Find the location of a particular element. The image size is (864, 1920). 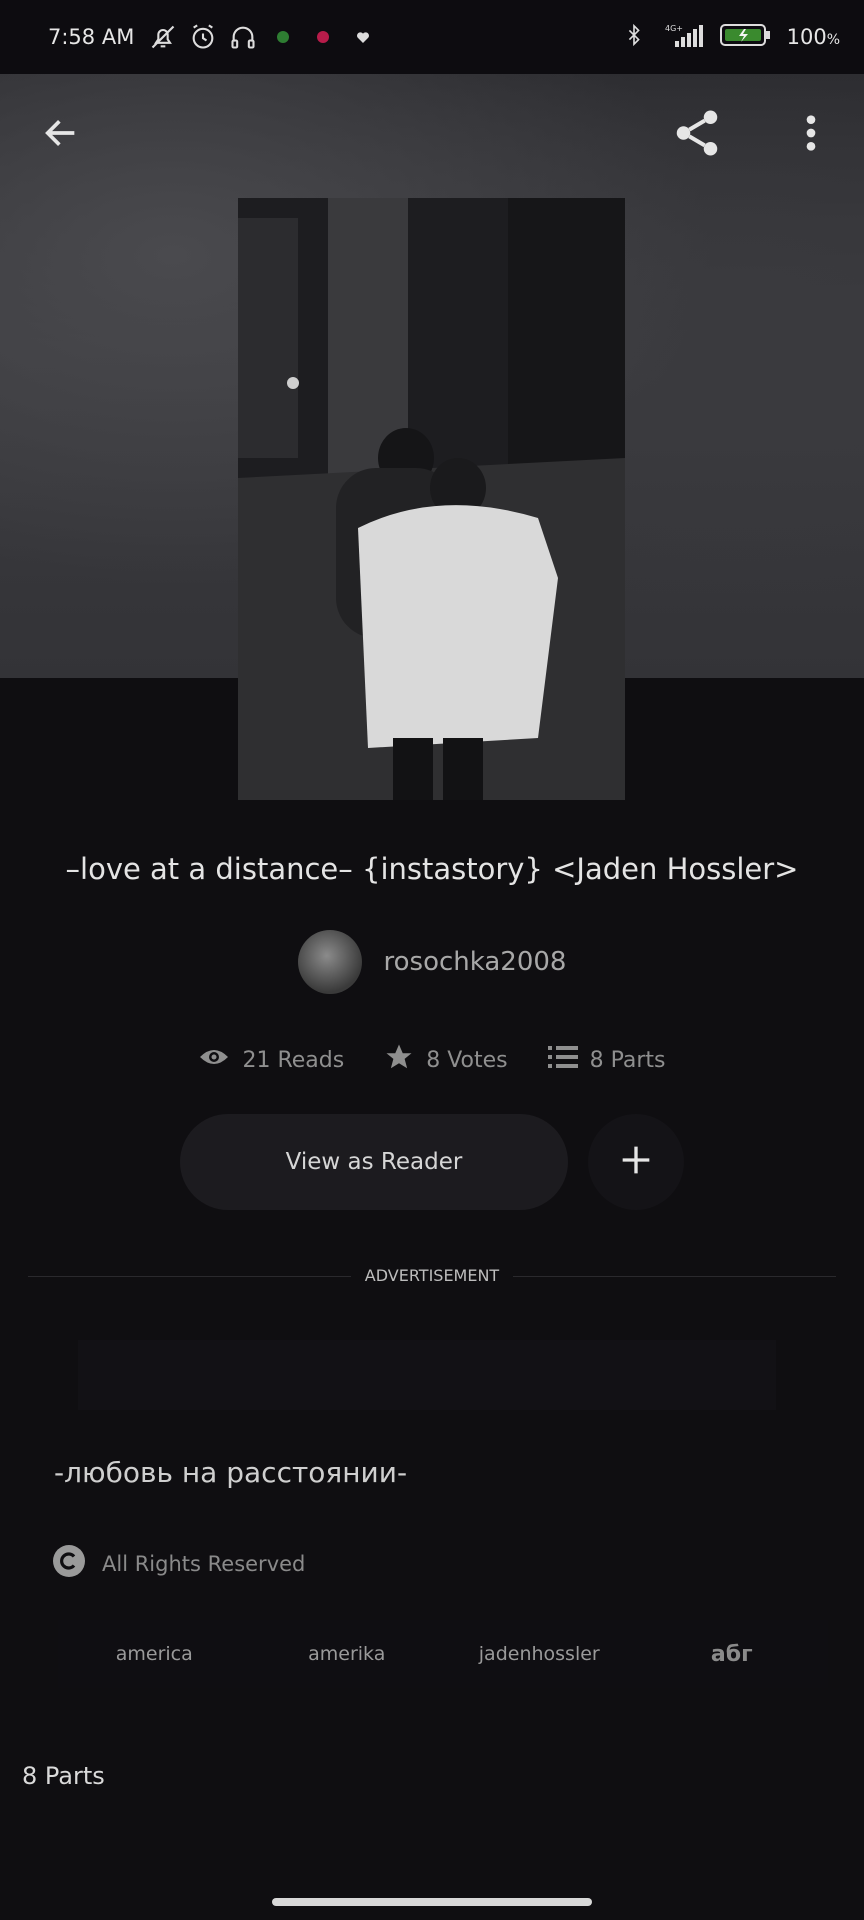

network-type: 4G+ is located at coordinates (674, 28).